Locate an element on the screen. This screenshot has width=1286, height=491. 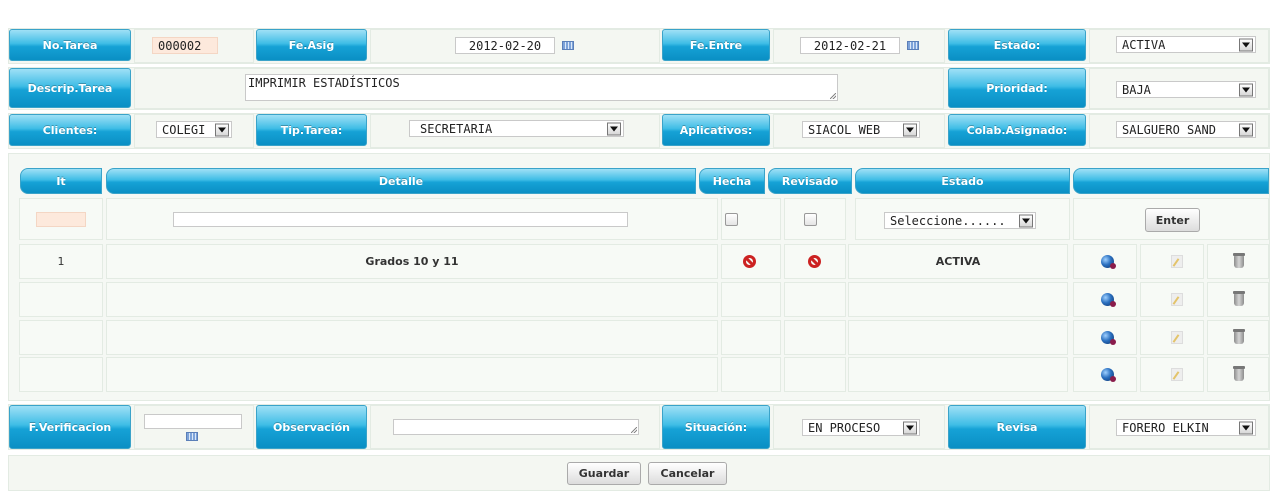
descrip-tarea-textarea: IMPRIMIR ESTADÍSTICOS is located at coordinates (541, 87).